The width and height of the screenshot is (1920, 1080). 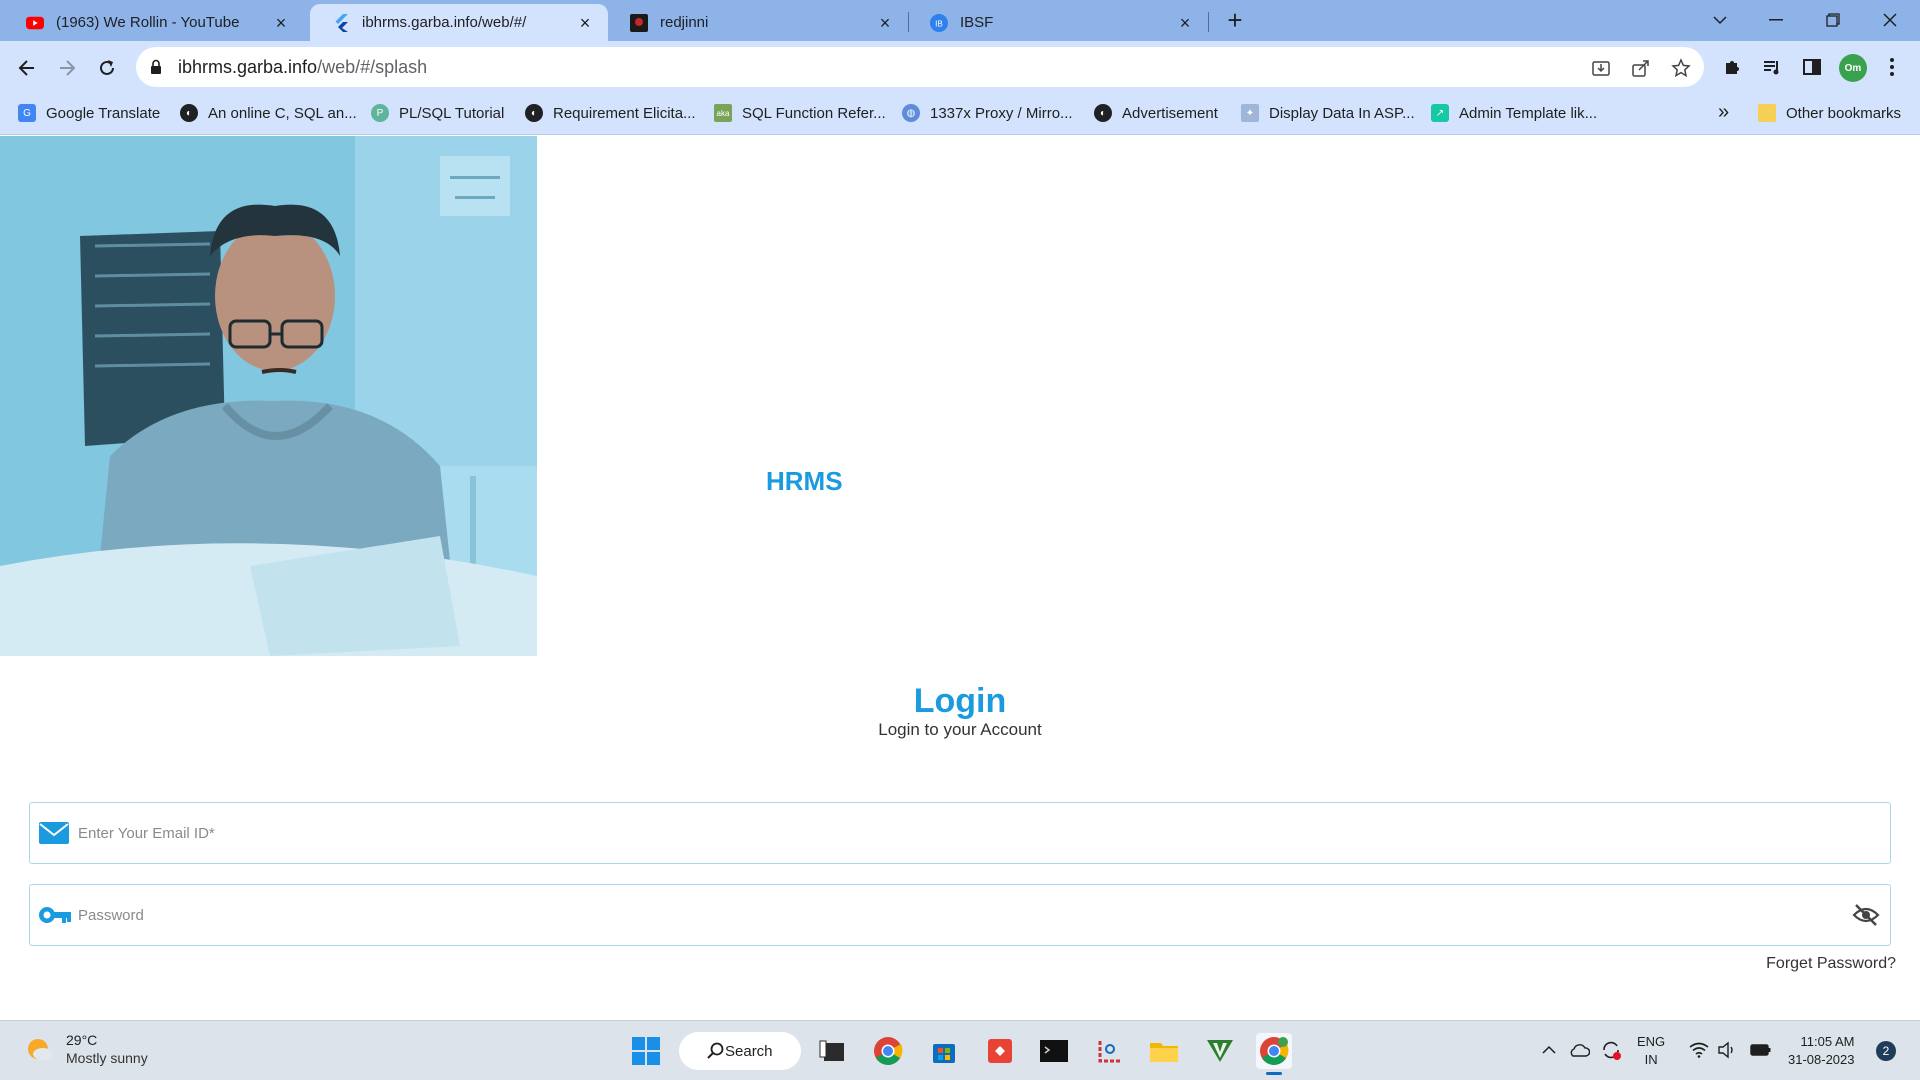 What do you see at coordinates (1844, 113) in the screenshot?
I see `bookmark-label: Other bookmarks` at bounding box center [1844, 113].